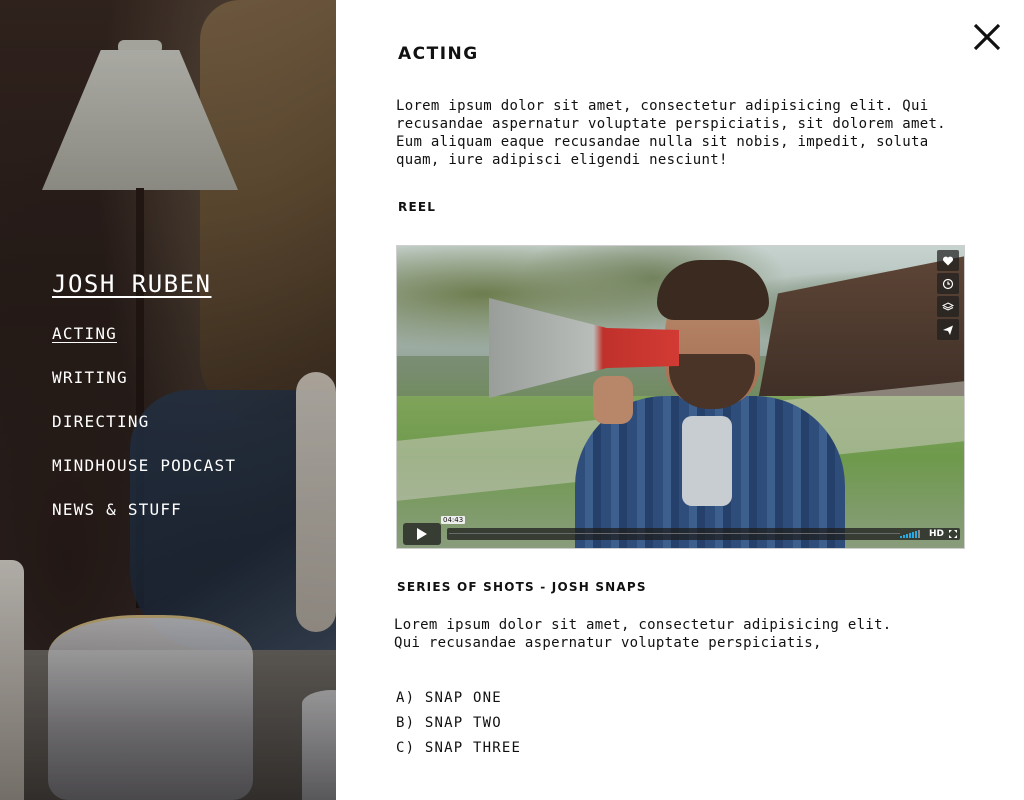 This screenshot has height=800, width=1024. Describe the element at coordinates (522, 587) in the screenshot. I see `series-heading: SERIES OF SHOTS - JOSH SNAPS` at that location.